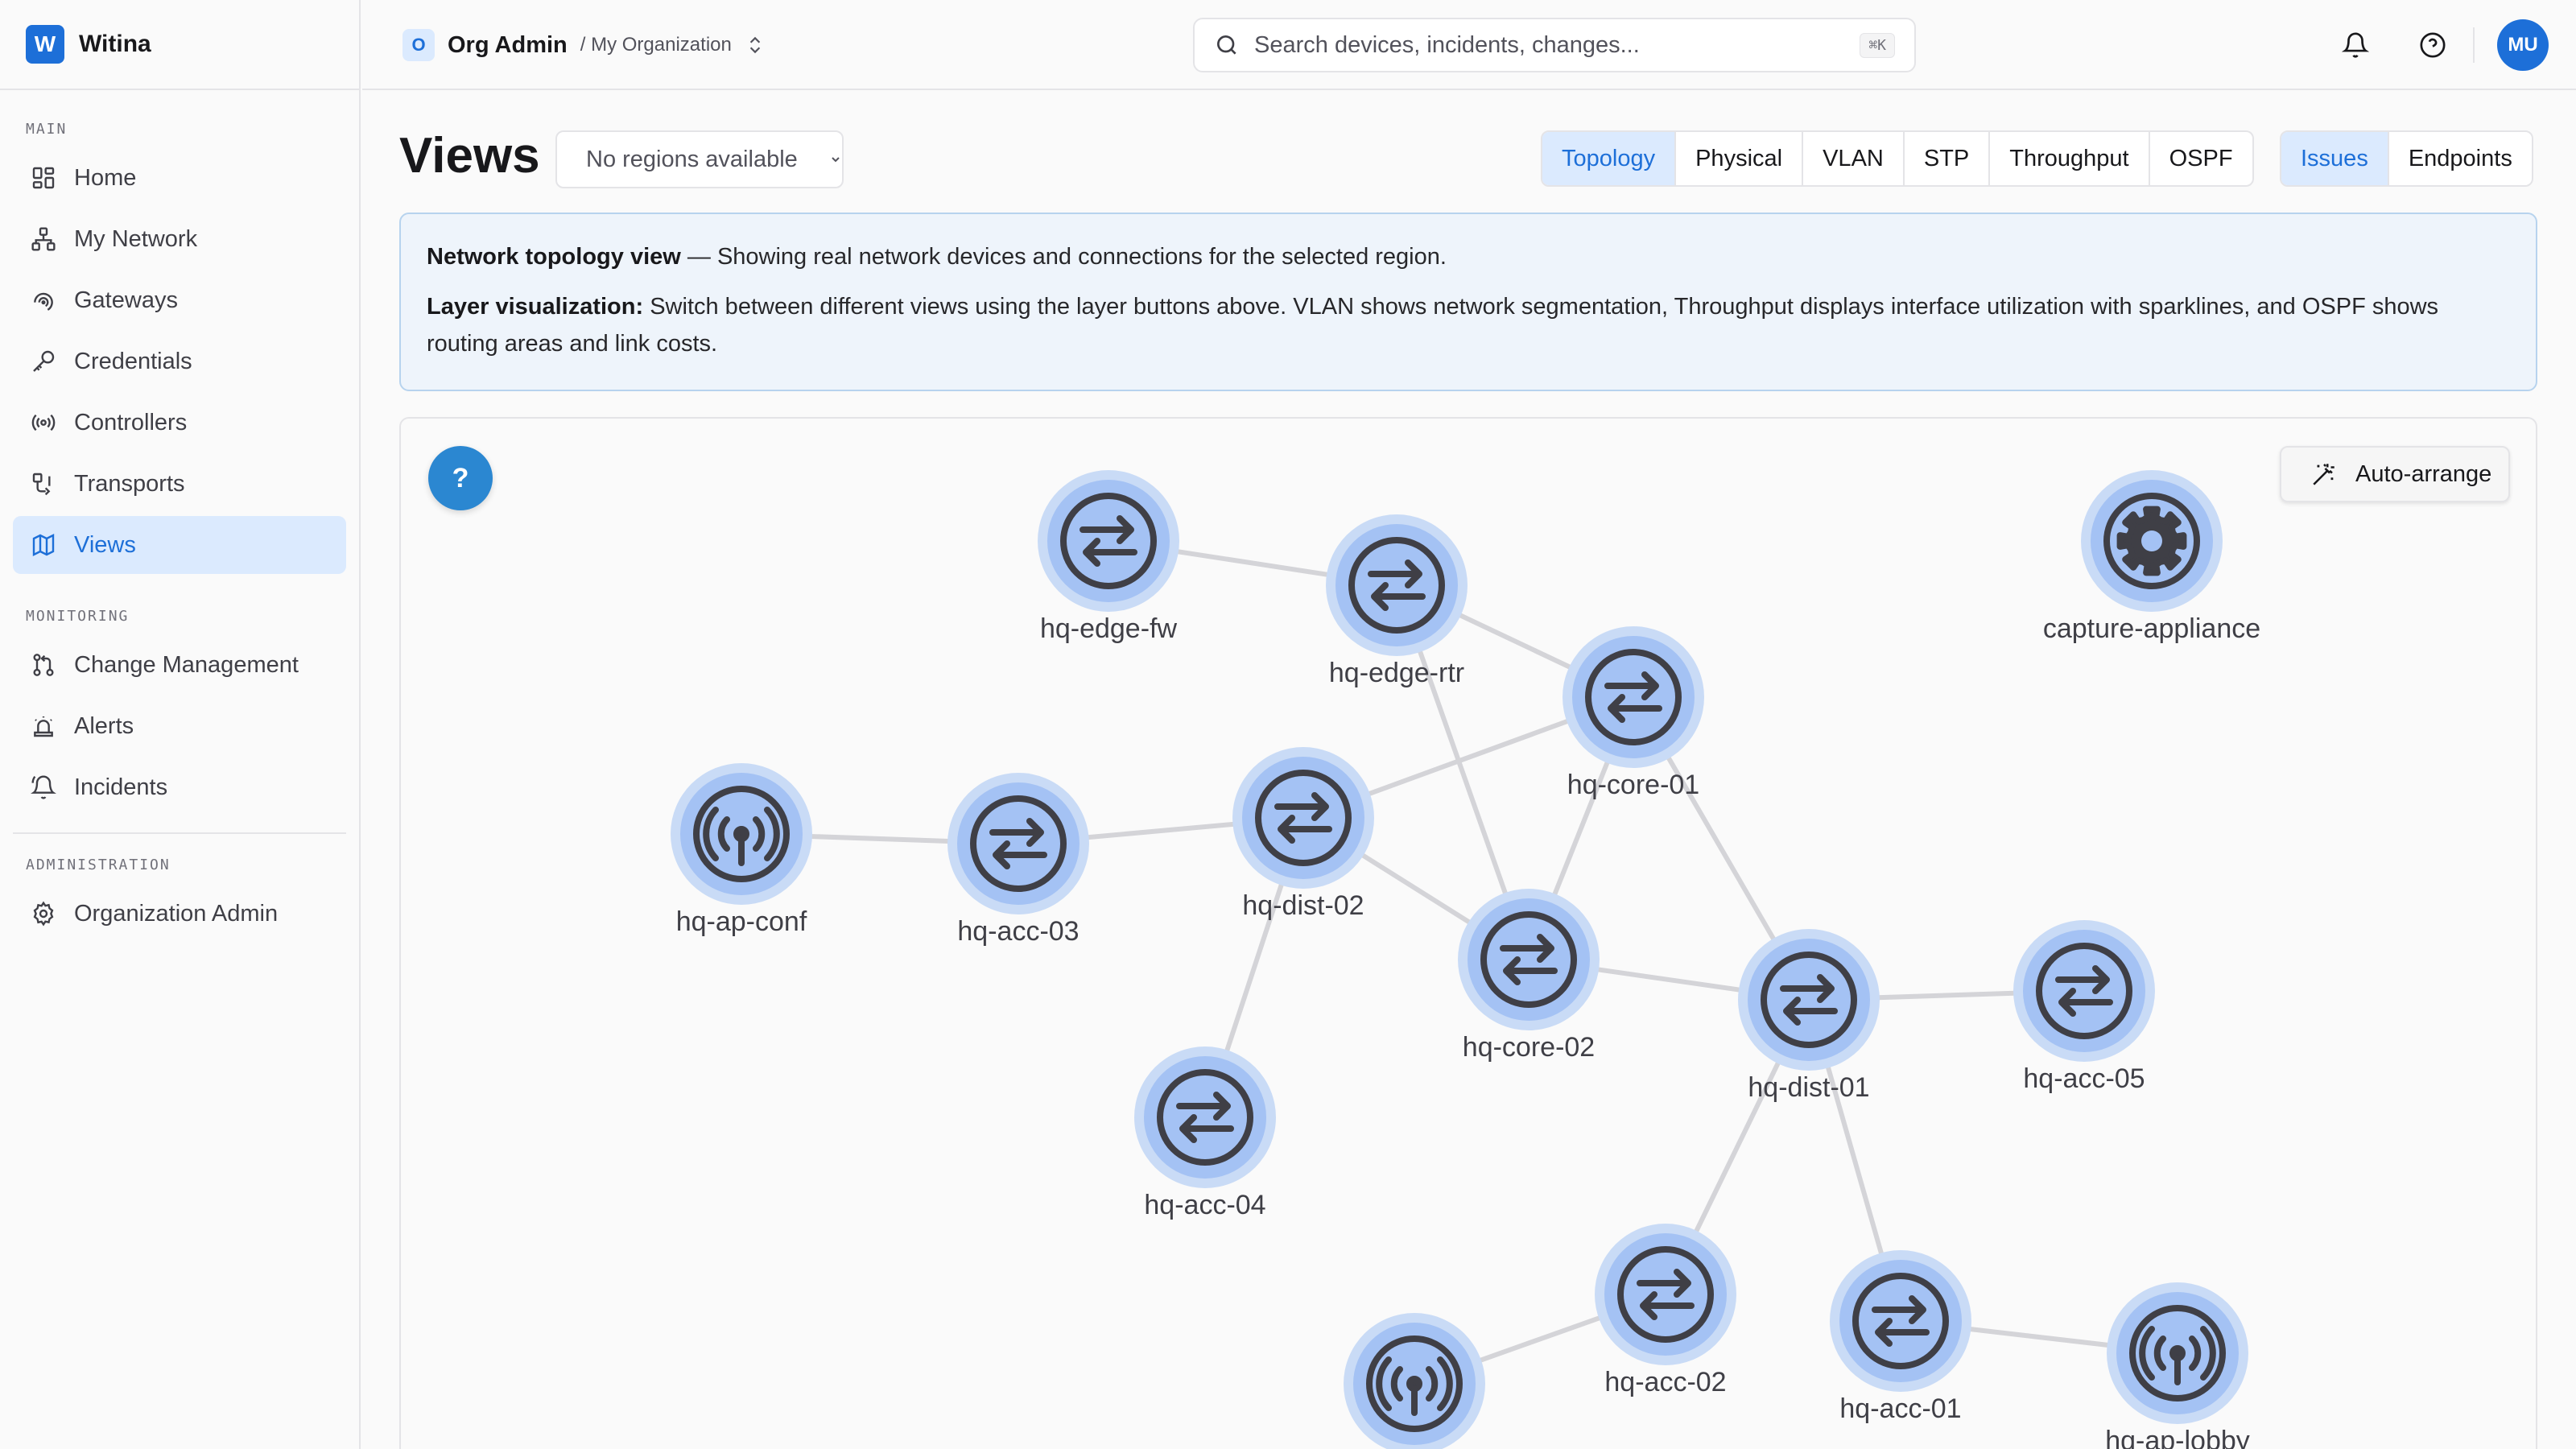  Describe the element at coordinates (43, 422) in the screenshot. I see `broadcast-icon` at that location.